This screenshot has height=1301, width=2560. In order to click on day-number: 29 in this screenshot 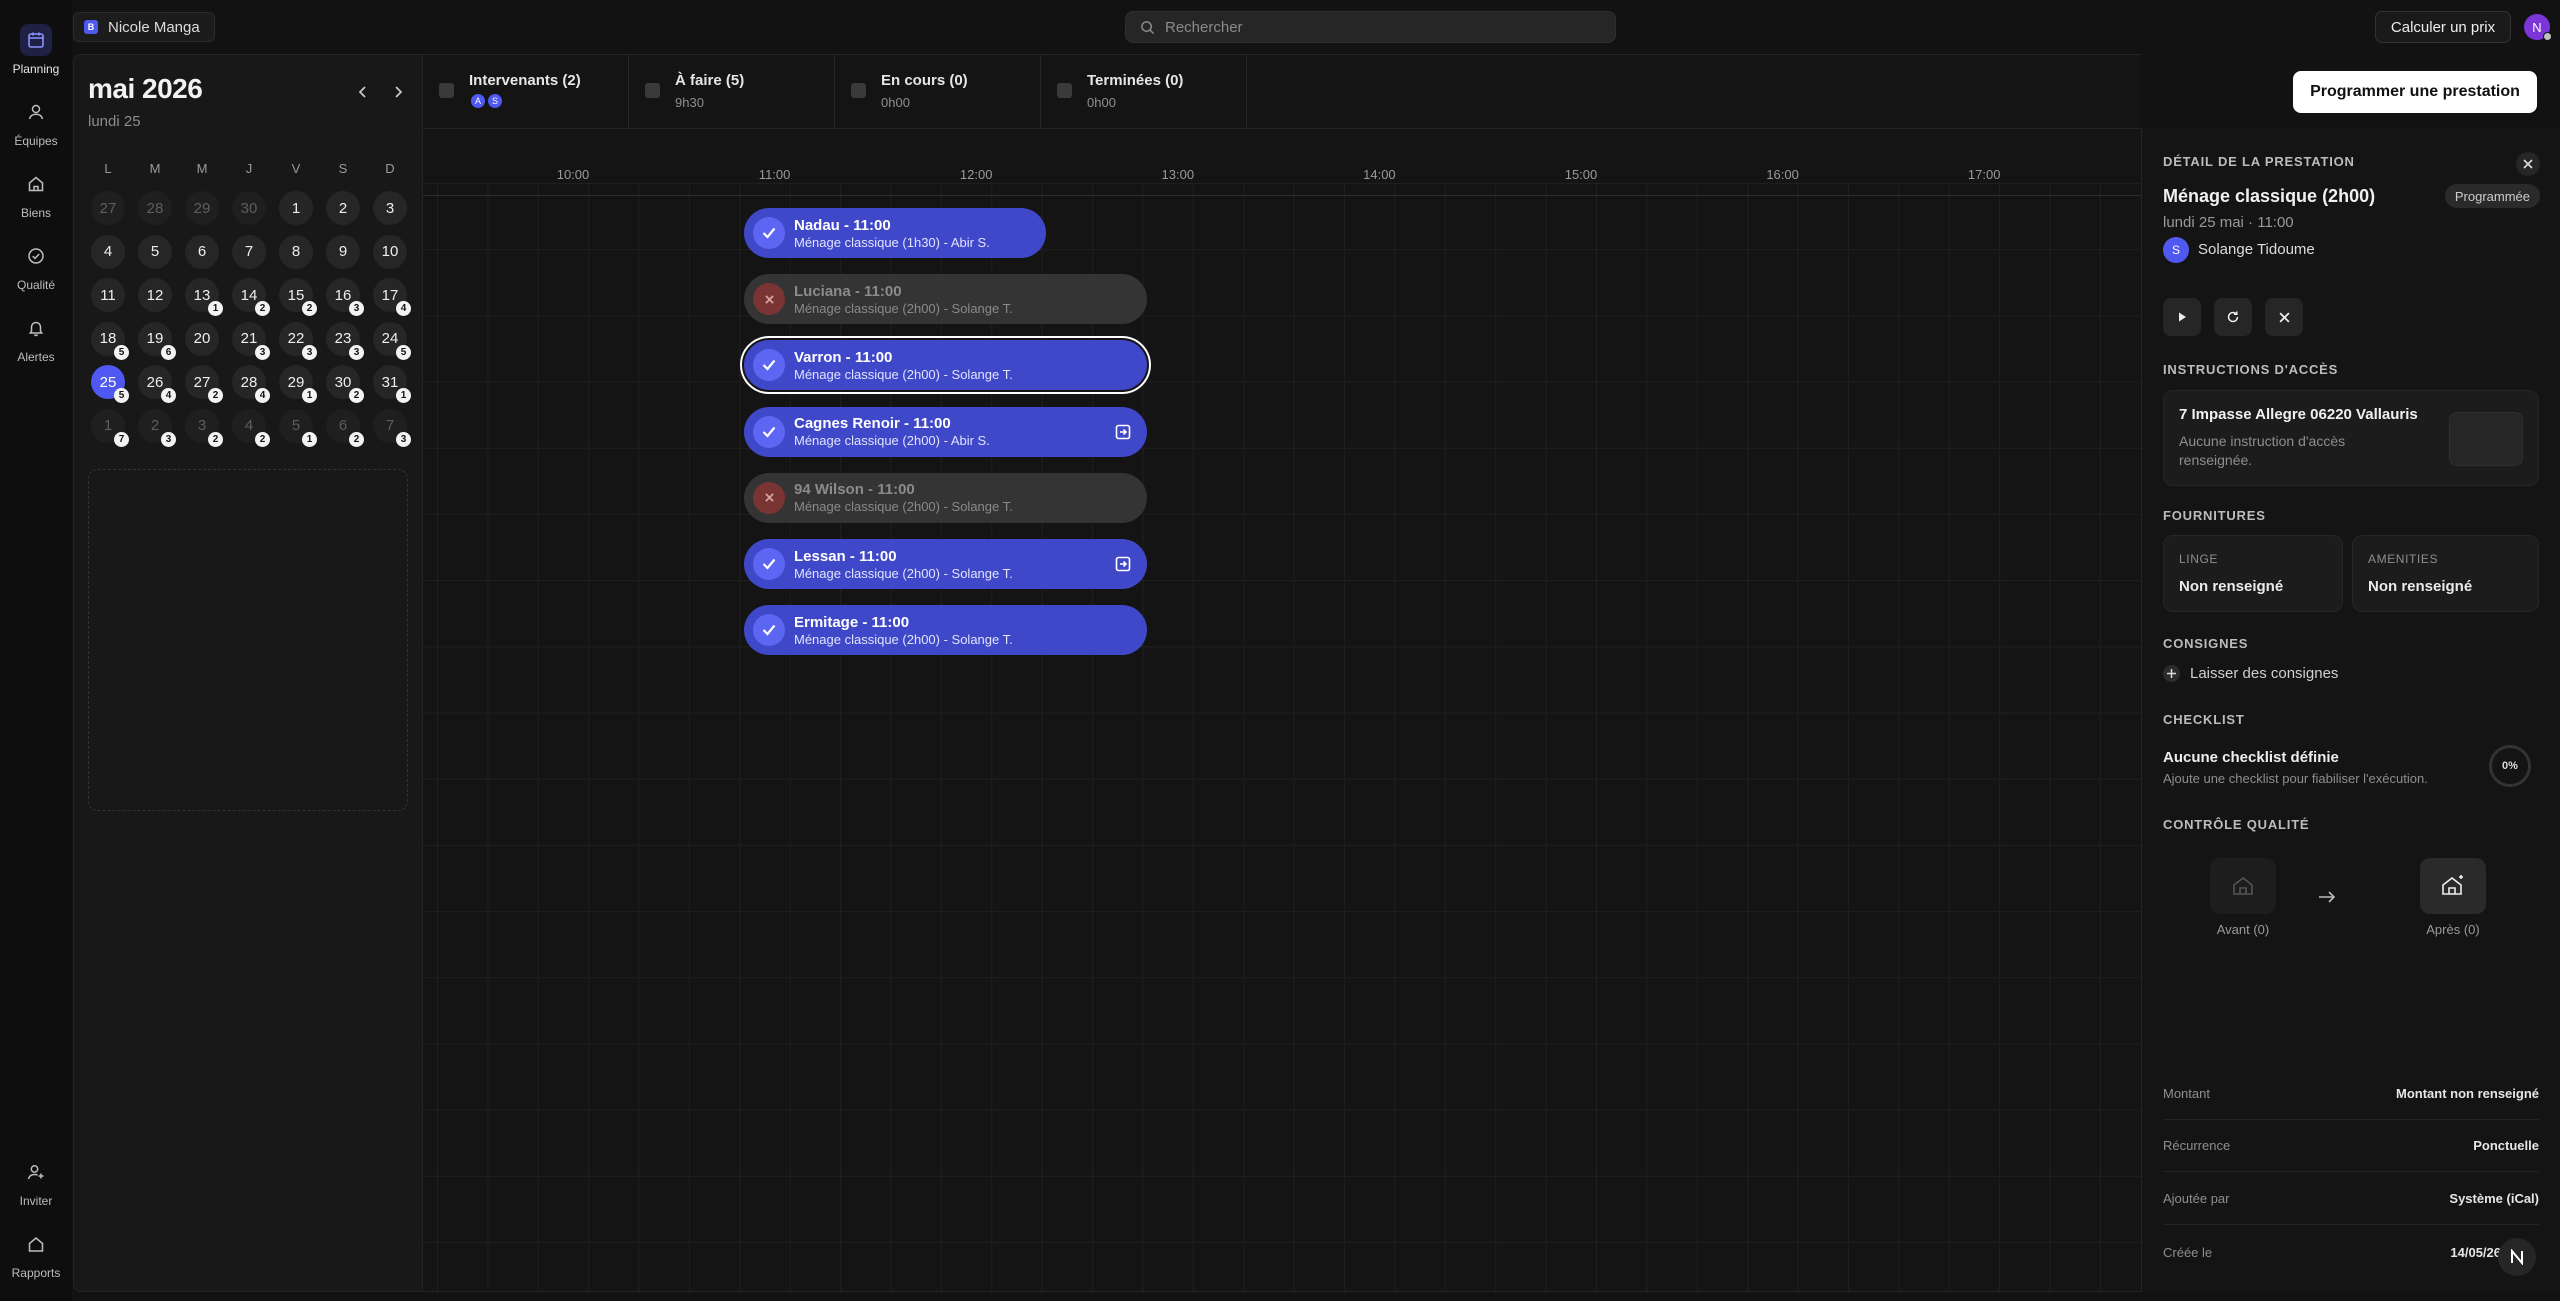, I will do `click(202, 208)`.